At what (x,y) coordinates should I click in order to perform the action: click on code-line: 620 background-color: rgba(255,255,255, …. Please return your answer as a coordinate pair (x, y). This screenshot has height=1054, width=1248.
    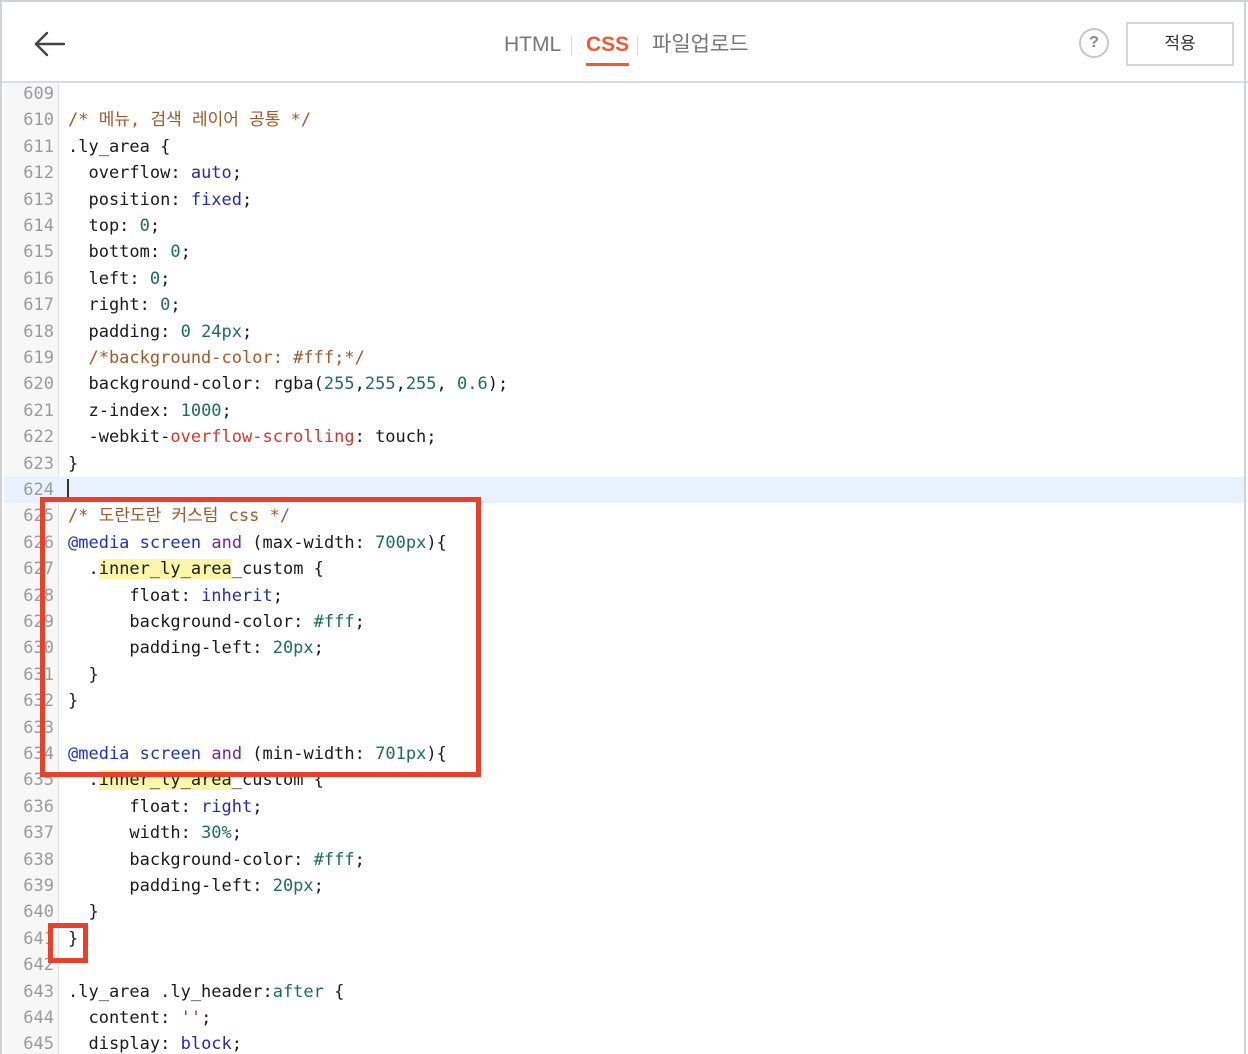
    Looking at the image, I should click on (624, 384).